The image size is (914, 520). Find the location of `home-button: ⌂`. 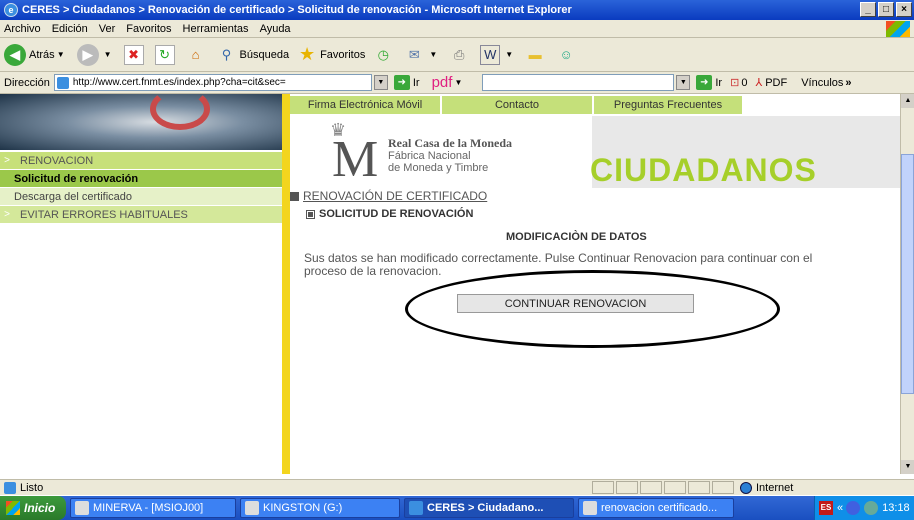

home-button: ⌂ is located at coordinates (197, 55).